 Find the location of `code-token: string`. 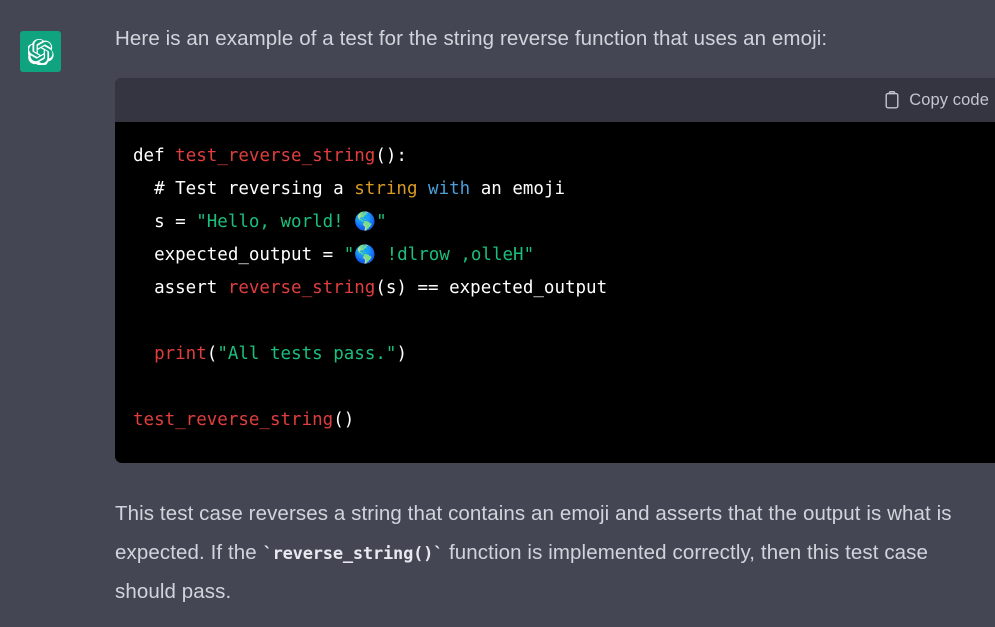

code-token: string is located at coordinates (386, 189).